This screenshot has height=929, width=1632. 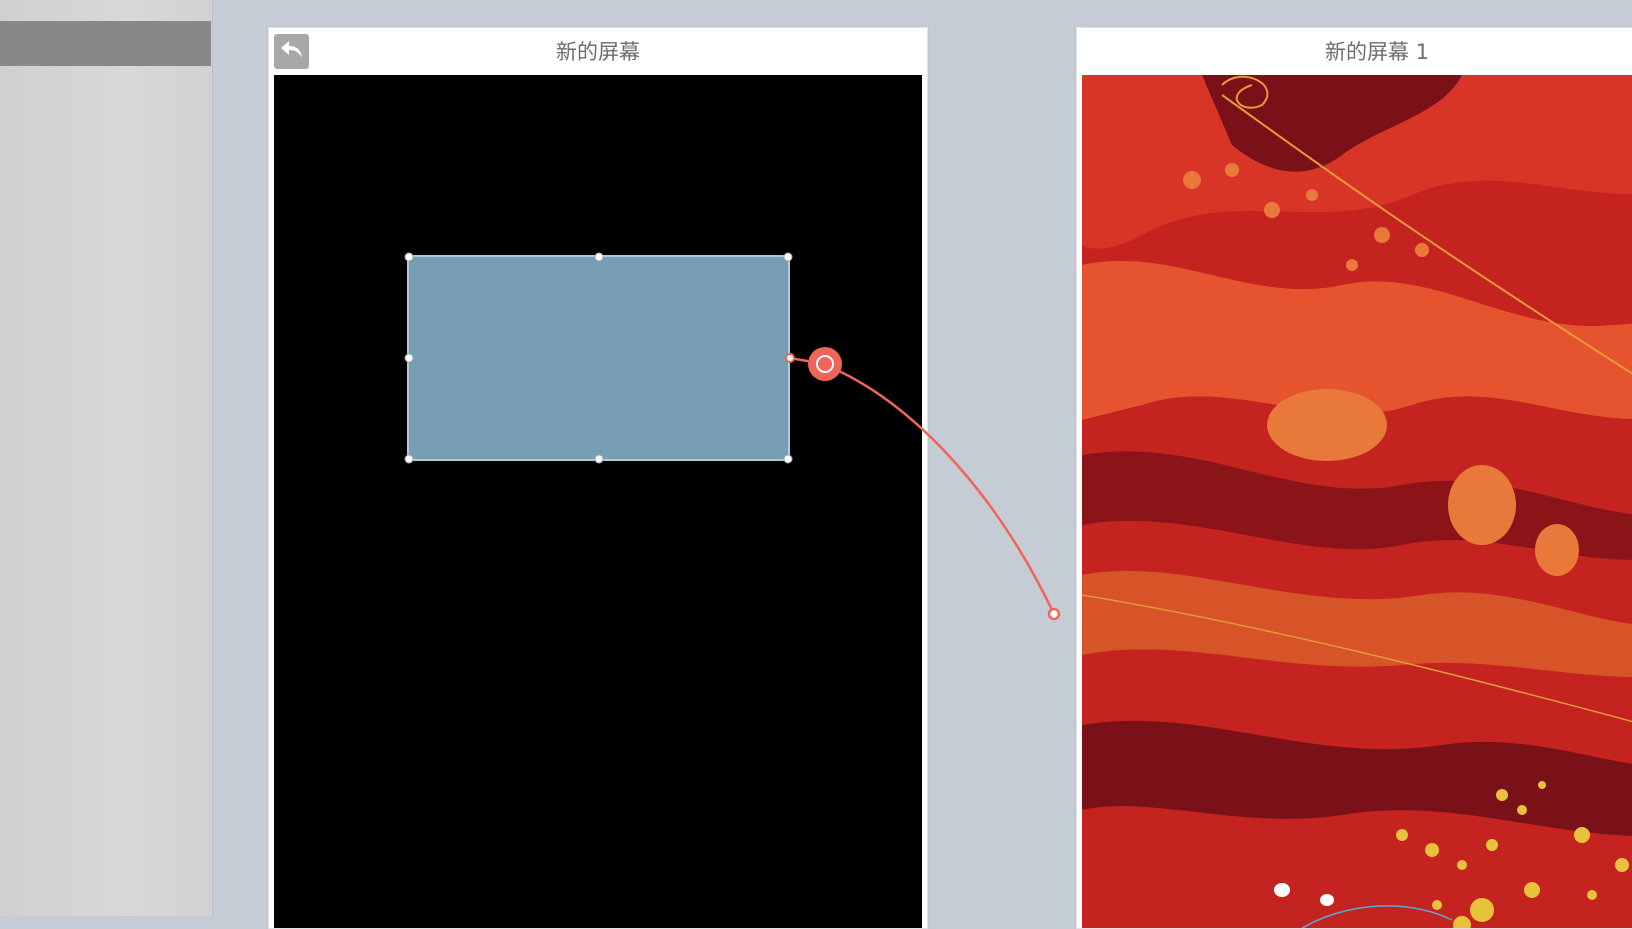 What do you see at coordinates (598, 358) in the screenshot?
I see `hotspot-rectangle` at bounding box center [598, 358].